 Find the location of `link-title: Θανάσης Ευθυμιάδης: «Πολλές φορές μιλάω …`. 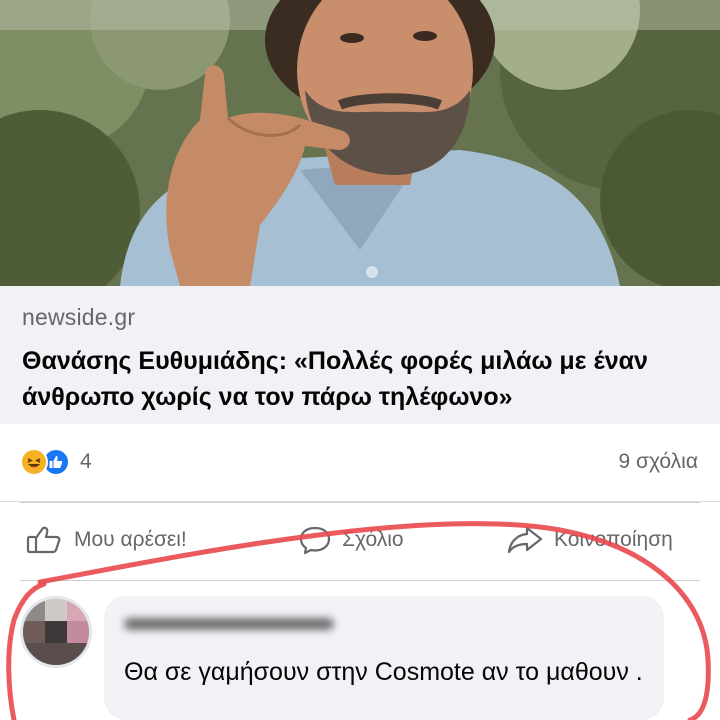

link-title: Θανάσης Ευθυμιάδης: «Πολλές φορές μιλάω … is located at coordinates (360, 379).